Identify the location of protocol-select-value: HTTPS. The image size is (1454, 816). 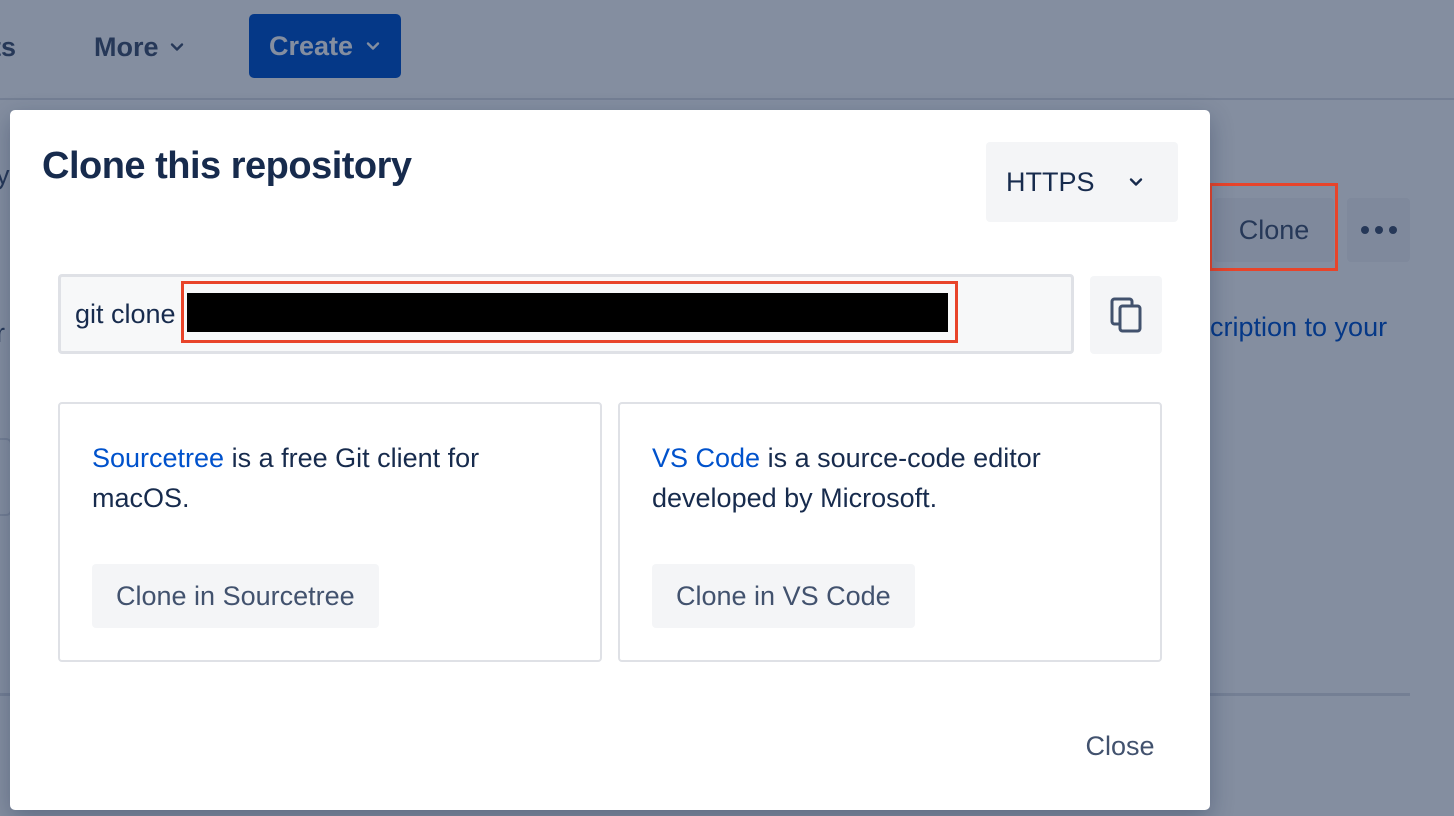
(1050, 181).